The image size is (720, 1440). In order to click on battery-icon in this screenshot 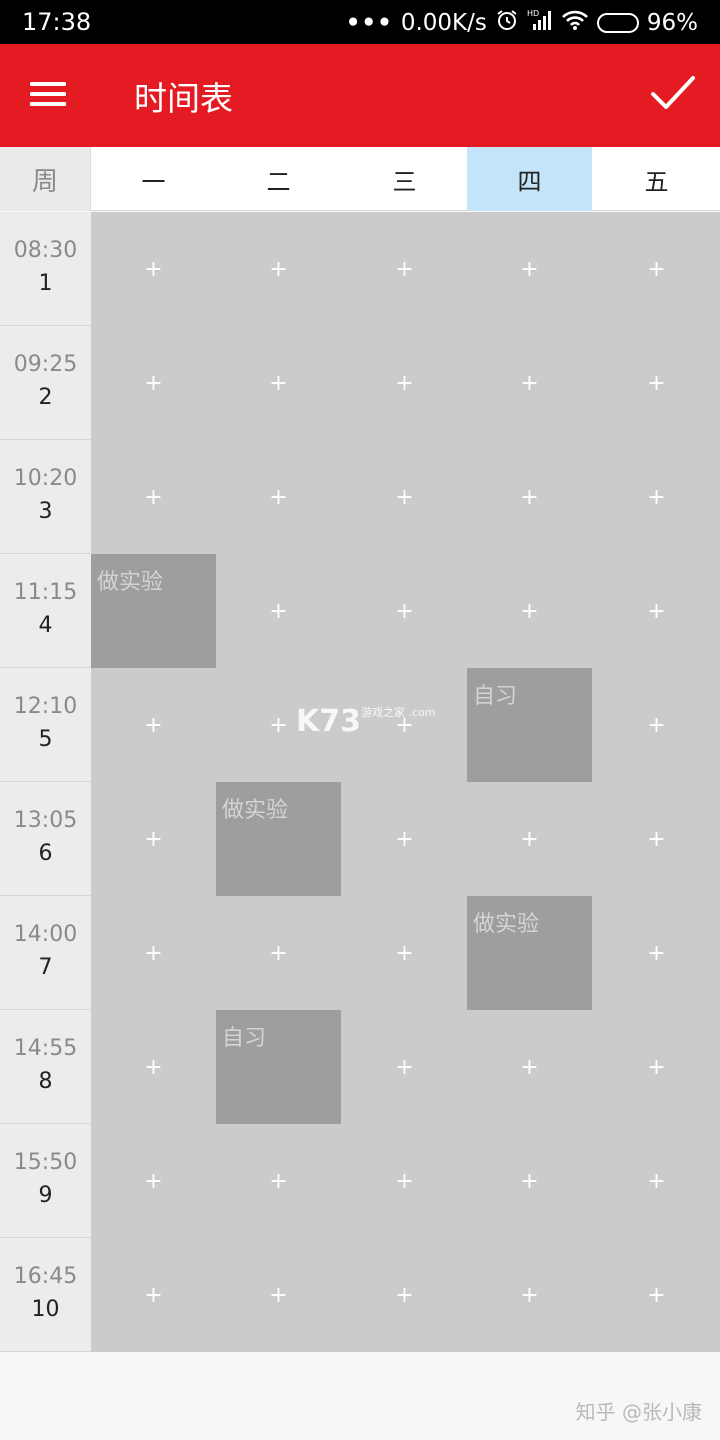, I will do `click(617, 23)`.